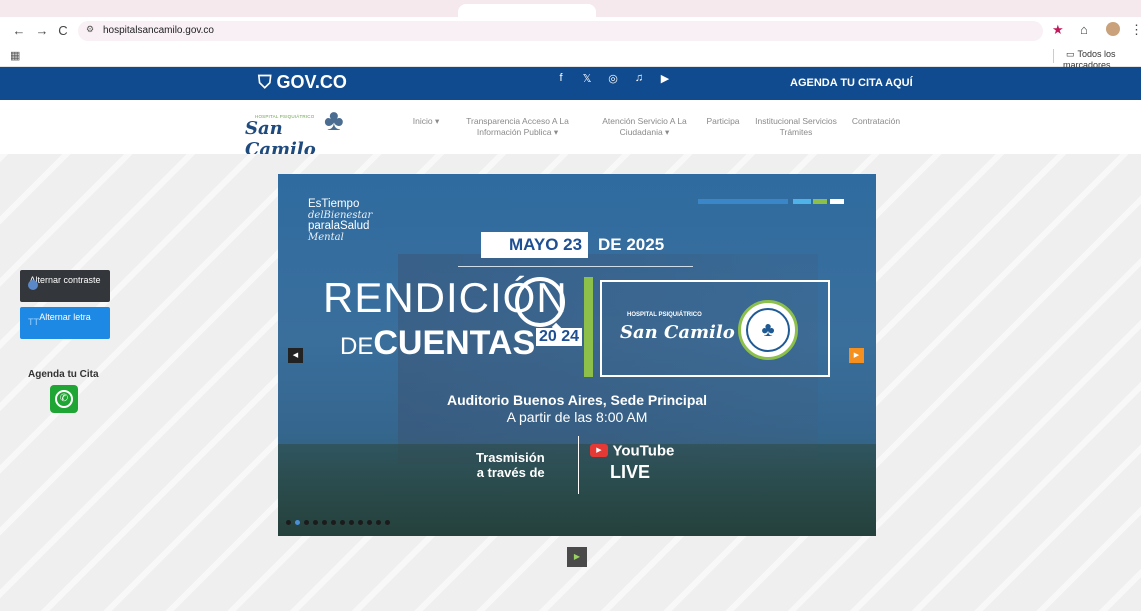 The height and width of the screenshot is (611, 1141). Describe the element at coordinates (561, 78) in the screenshot. I see `facebook-icon: f` at that location.